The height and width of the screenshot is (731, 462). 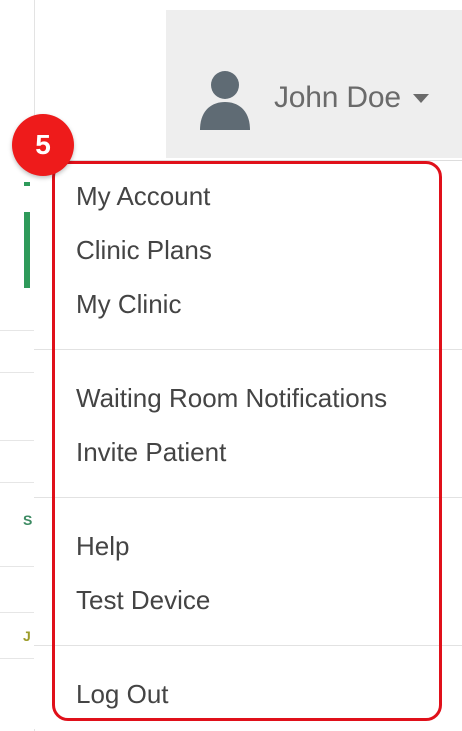 What do you see at coordinates (225, 98) in the screenshot?
I see `user-avatar-icon` at bounding box center [225, 98].